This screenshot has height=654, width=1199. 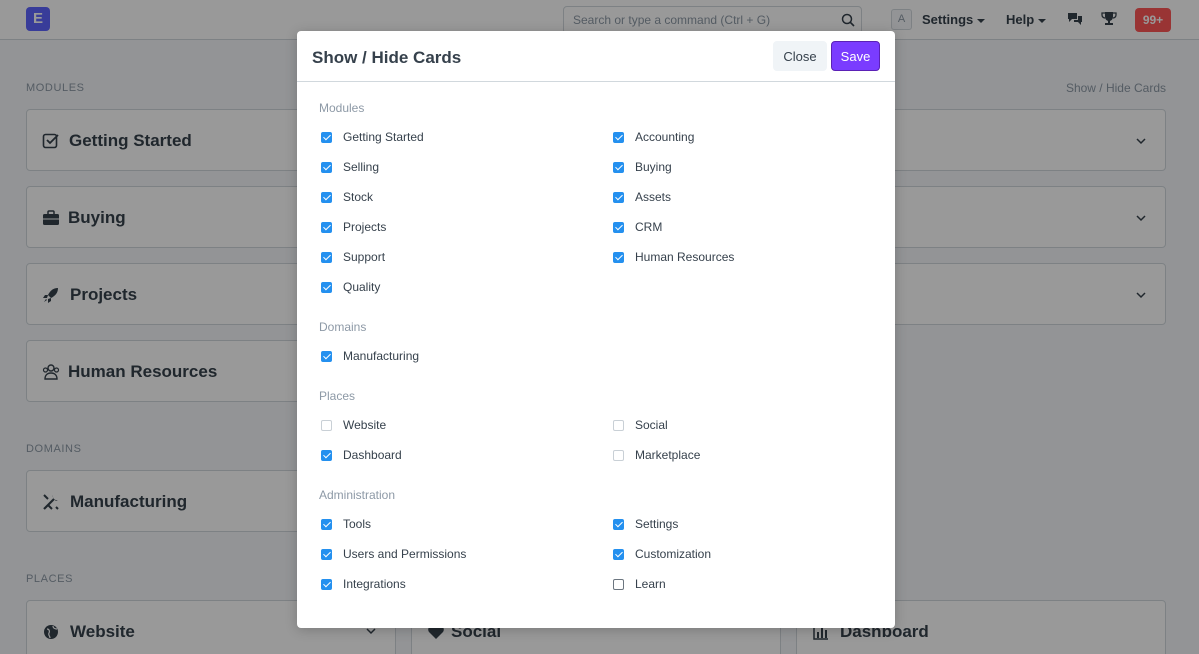 I want to click on close-button: Close, so click(x=800, y=56).